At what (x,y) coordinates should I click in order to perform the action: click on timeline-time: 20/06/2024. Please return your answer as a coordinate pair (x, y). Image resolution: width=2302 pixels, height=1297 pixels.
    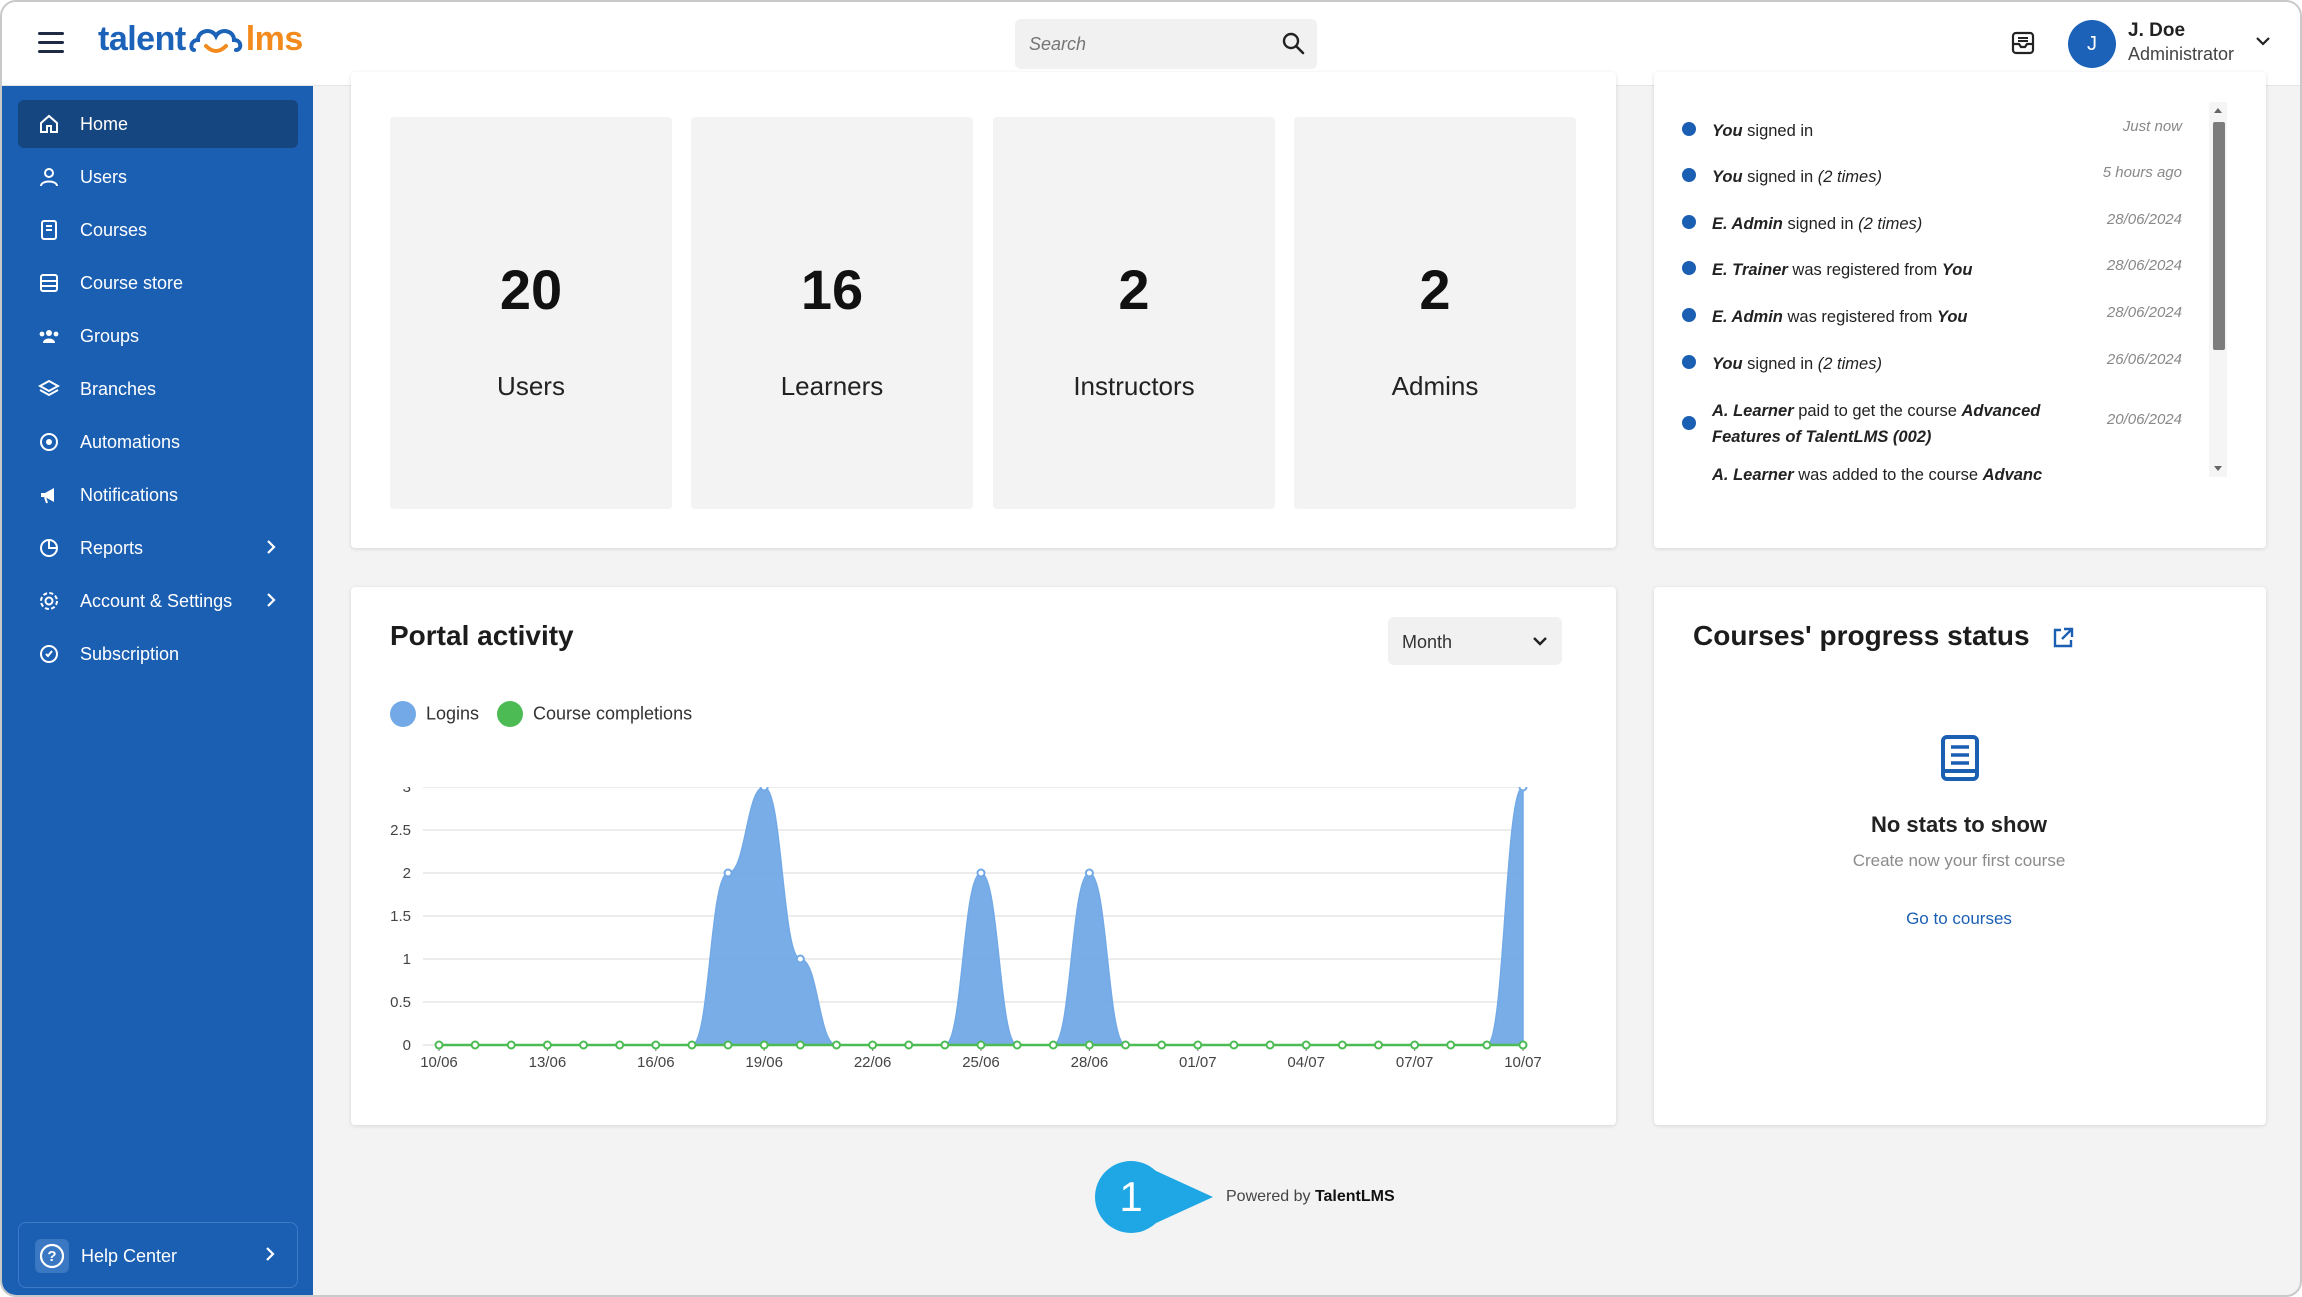
    Looking at the image, I should click on (2144, 419).